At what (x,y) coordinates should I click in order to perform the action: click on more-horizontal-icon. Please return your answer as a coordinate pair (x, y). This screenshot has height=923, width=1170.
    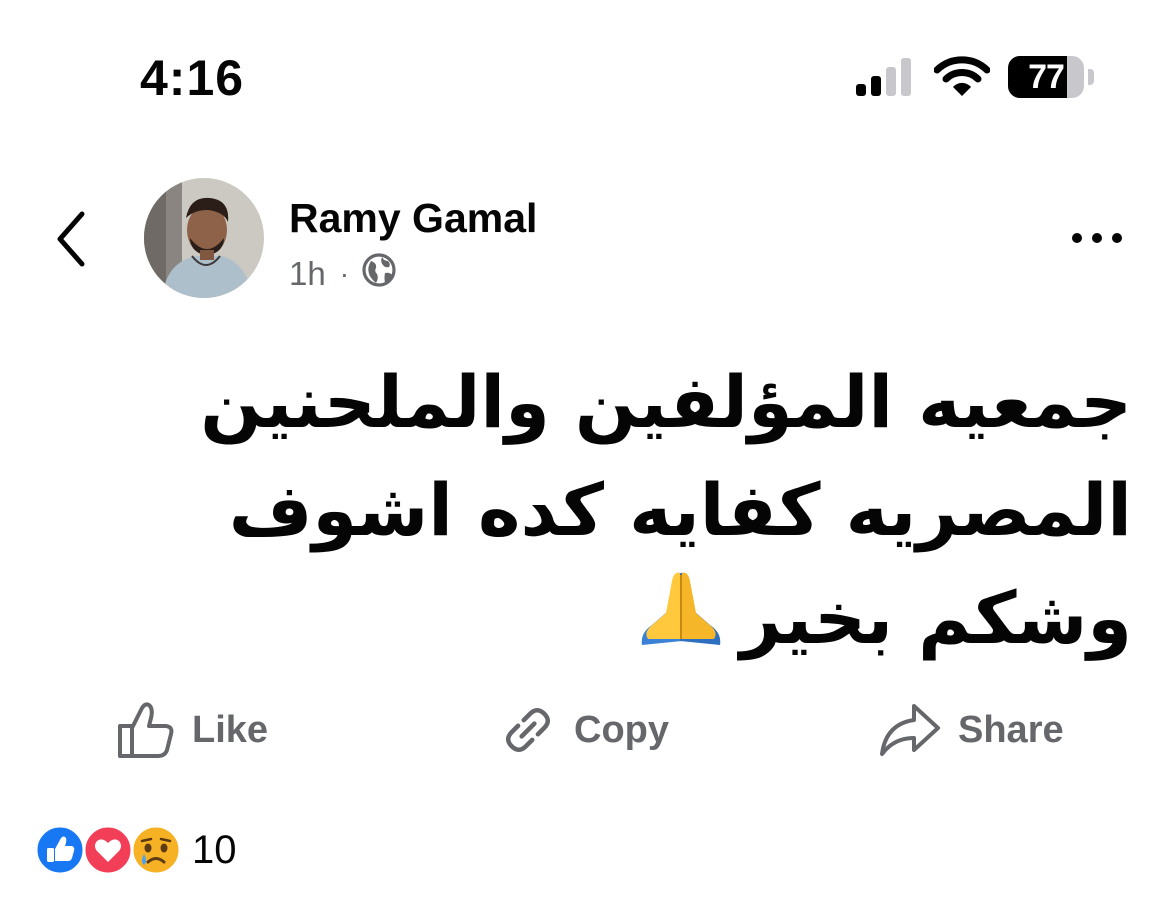
    Looking at the image, I should click on (1097, 238).